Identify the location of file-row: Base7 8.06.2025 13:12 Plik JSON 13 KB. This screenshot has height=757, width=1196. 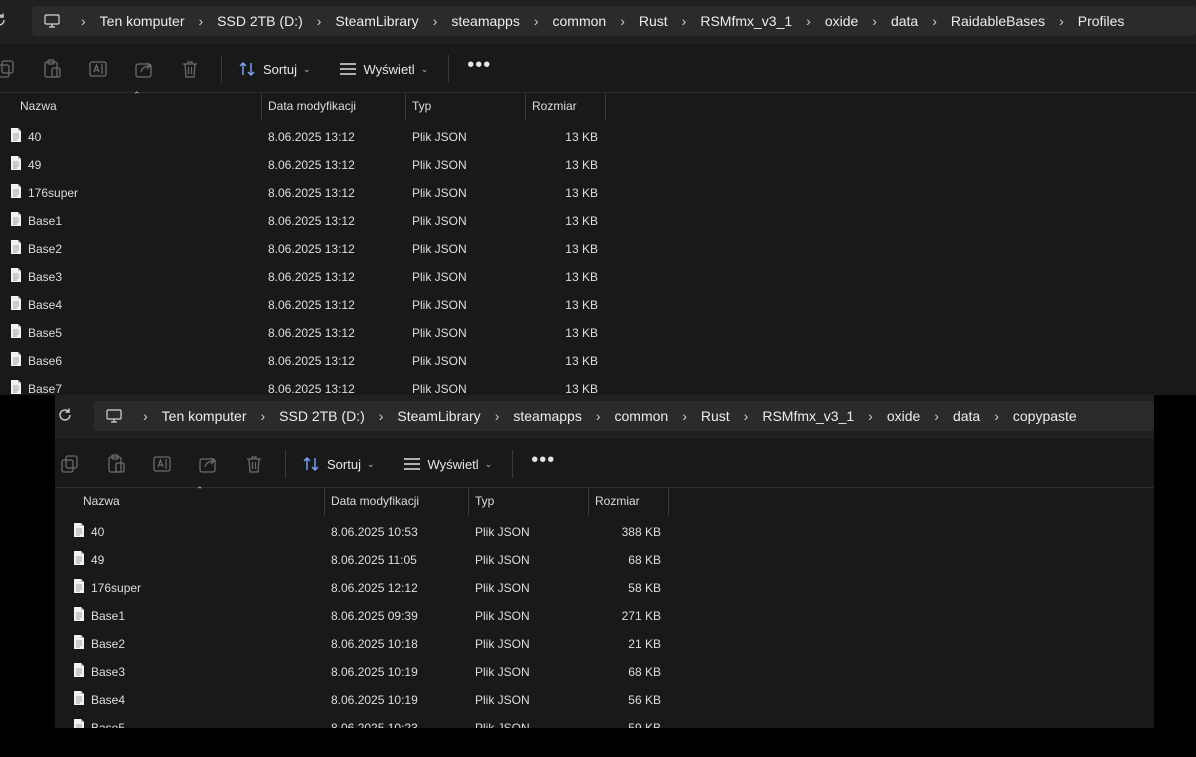
(305, 385).